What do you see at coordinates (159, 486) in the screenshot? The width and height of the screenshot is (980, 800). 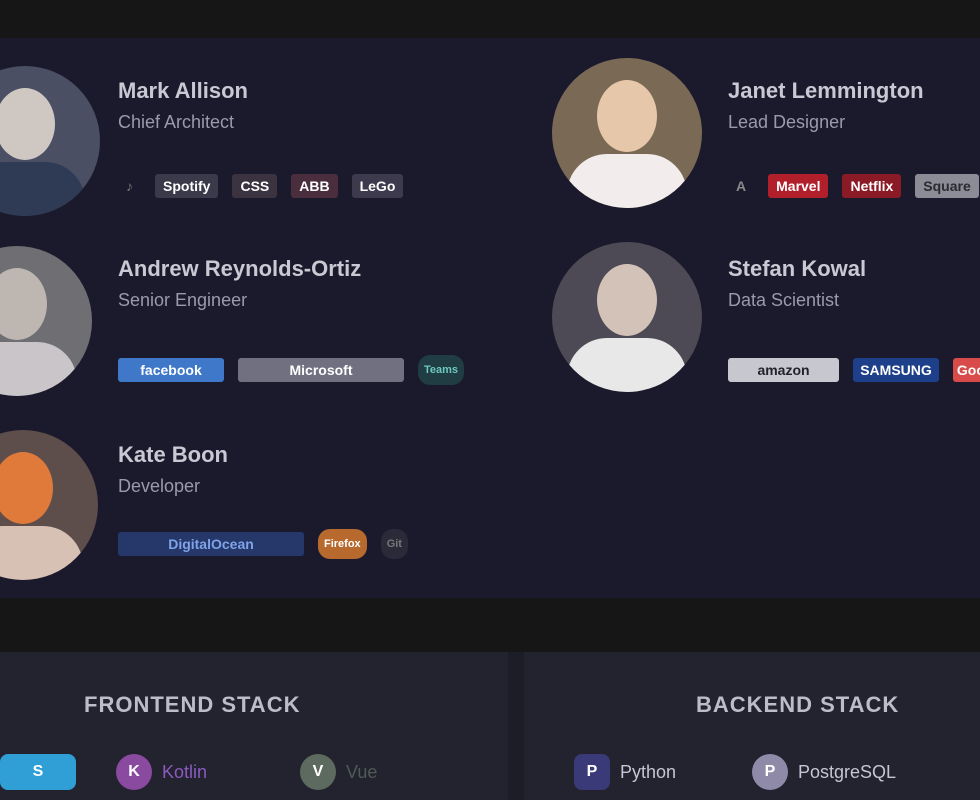 I see `member-role: Developer` at bounding box center [159, 486].